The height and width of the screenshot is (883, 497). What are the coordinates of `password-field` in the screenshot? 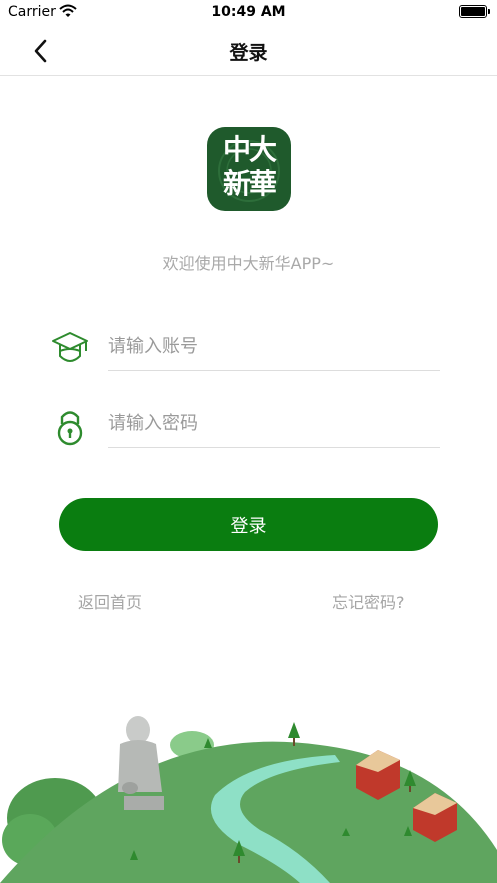 It's located at (245, 425).